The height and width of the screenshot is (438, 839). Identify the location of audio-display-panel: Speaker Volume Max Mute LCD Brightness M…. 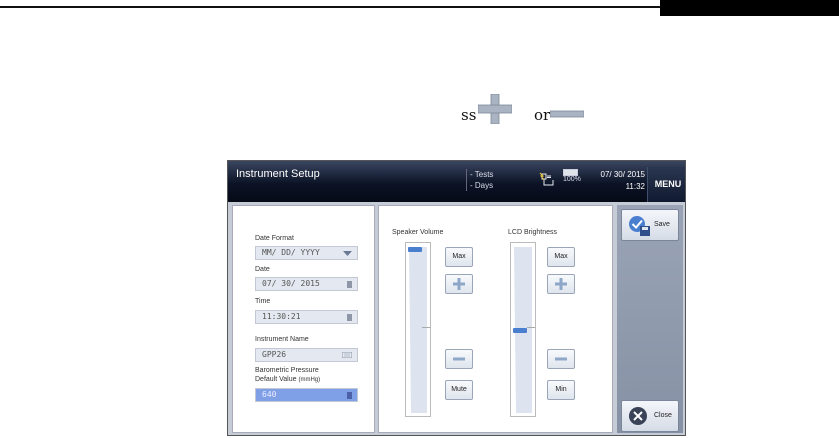
(495, 319).